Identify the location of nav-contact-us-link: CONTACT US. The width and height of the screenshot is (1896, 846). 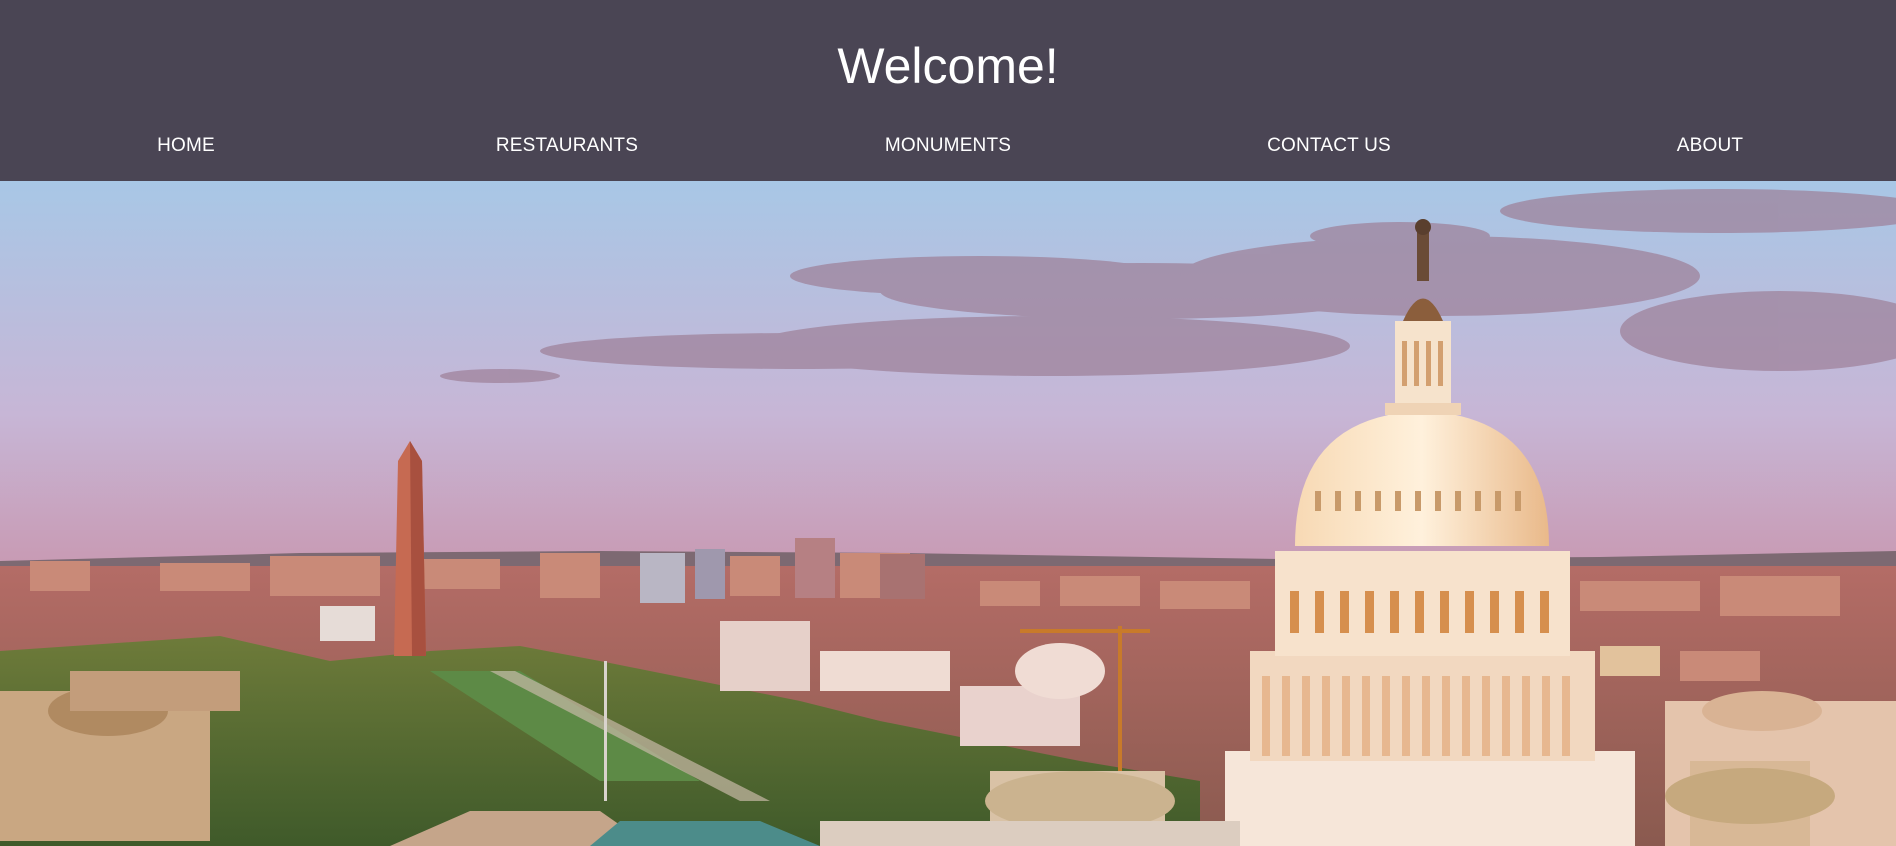
(1329, 146).